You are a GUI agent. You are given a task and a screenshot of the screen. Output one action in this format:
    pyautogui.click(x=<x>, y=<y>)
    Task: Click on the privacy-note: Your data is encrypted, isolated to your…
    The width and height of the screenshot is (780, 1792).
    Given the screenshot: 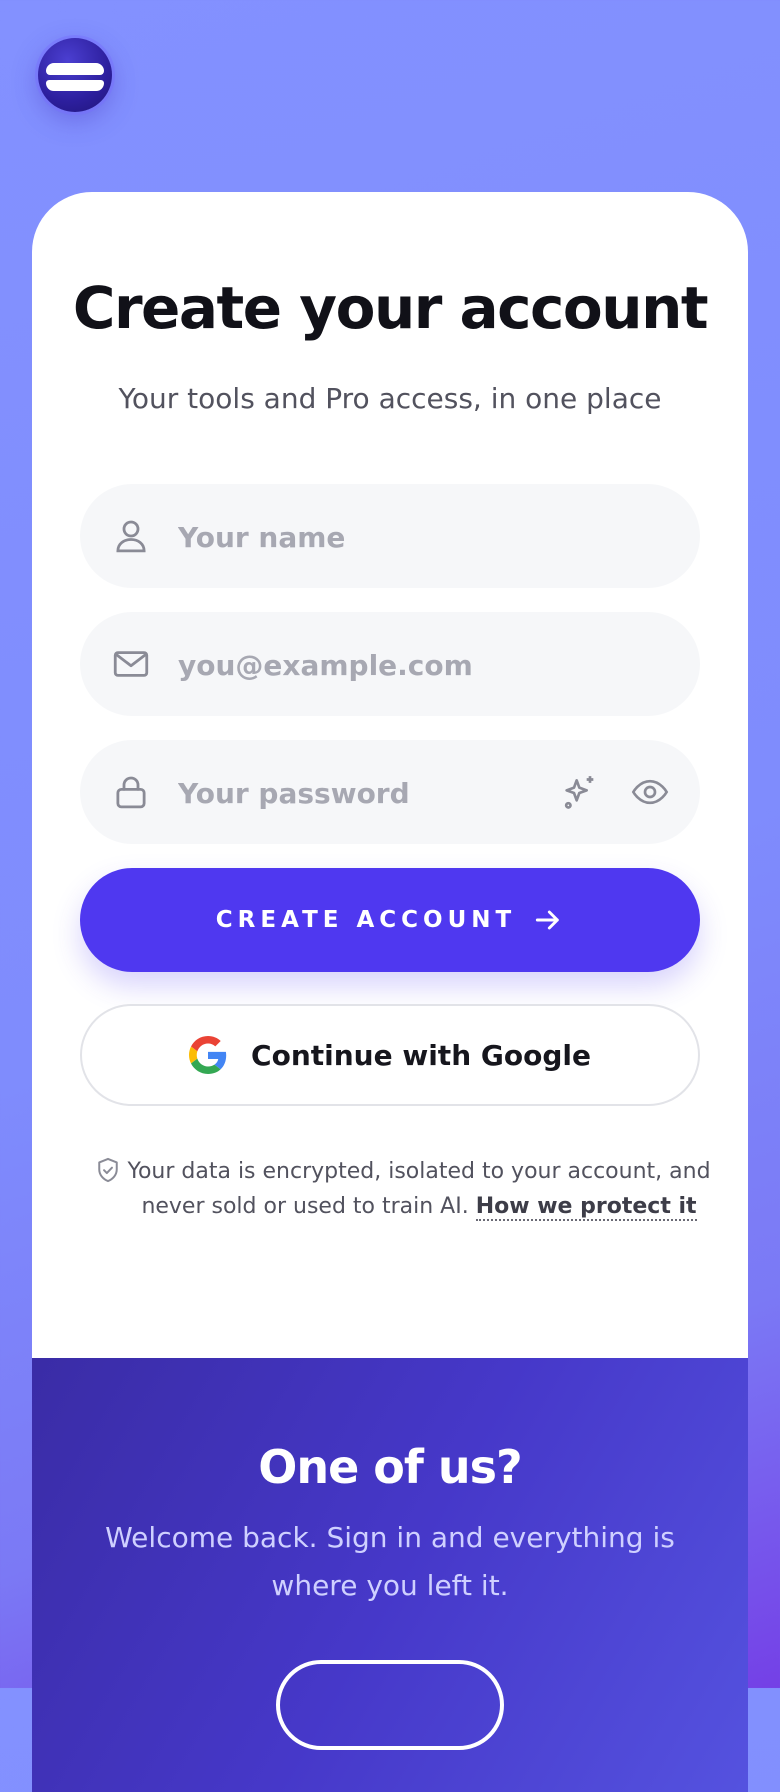 What is the action you would take?
    pyautogui.click(x=406, y=1189)
    